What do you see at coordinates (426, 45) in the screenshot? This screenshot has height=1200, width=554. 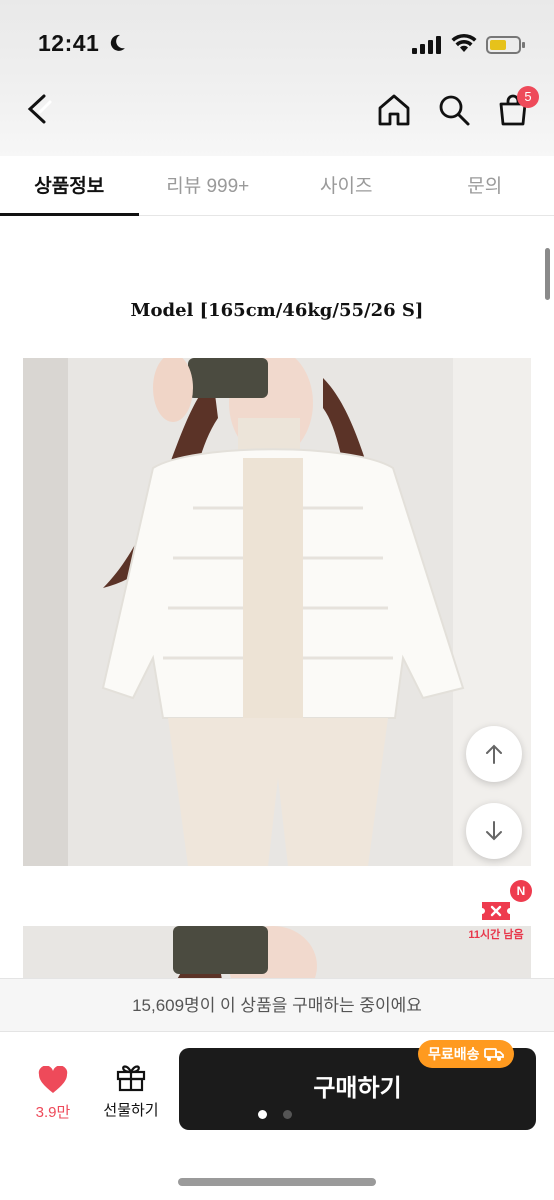 I see `signal-icon` at bounding box center [426, 45].